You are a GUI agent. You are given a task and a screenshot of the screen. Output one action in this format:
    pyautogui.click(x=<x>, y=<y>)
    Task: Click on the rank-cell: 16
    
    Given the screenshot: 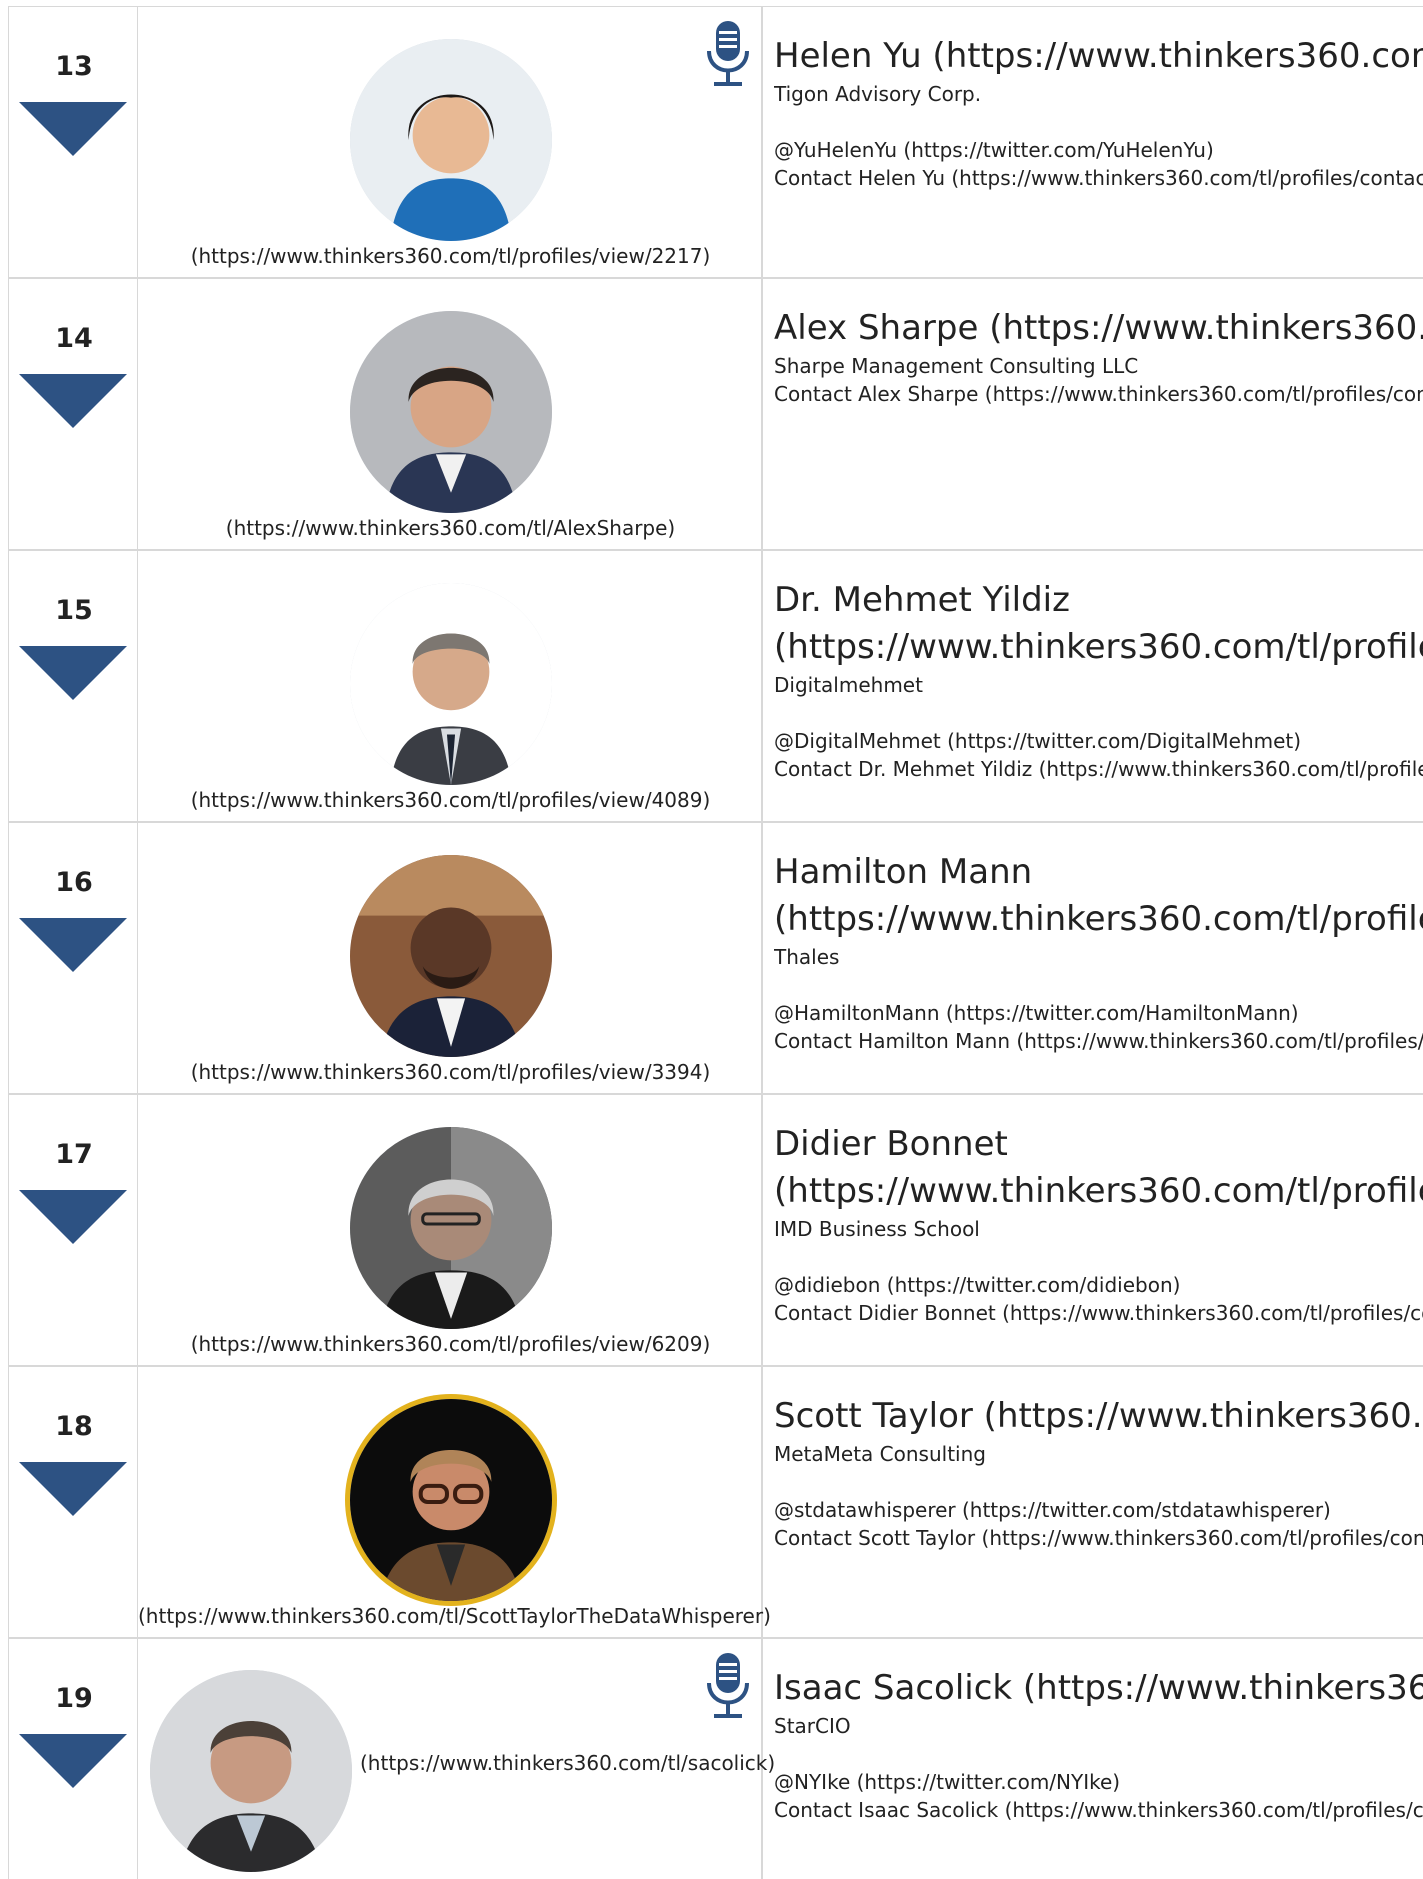 What is the action you would take?
    pyautogui.click(x=73, y=958)
    